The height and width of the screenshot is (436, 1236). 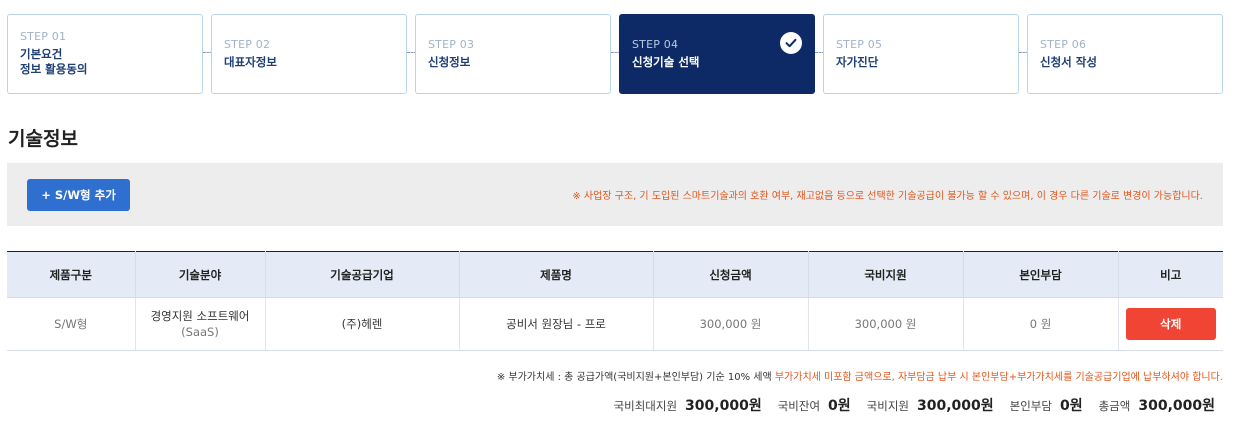 What do you see at coordinates (1114, 406) in the screenshot?
I see `total-label: 총금액` at bounding box center [1114, 406].